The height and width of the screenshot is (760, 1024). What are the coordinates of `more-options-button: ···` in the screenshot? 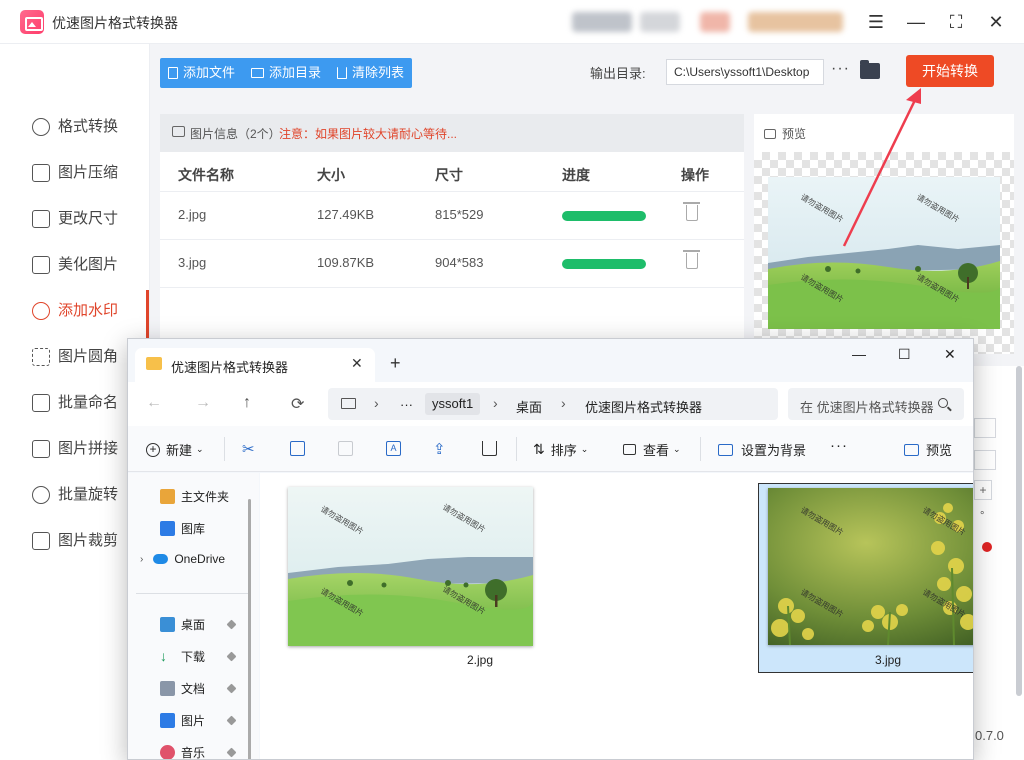 It's located at (840, 69).